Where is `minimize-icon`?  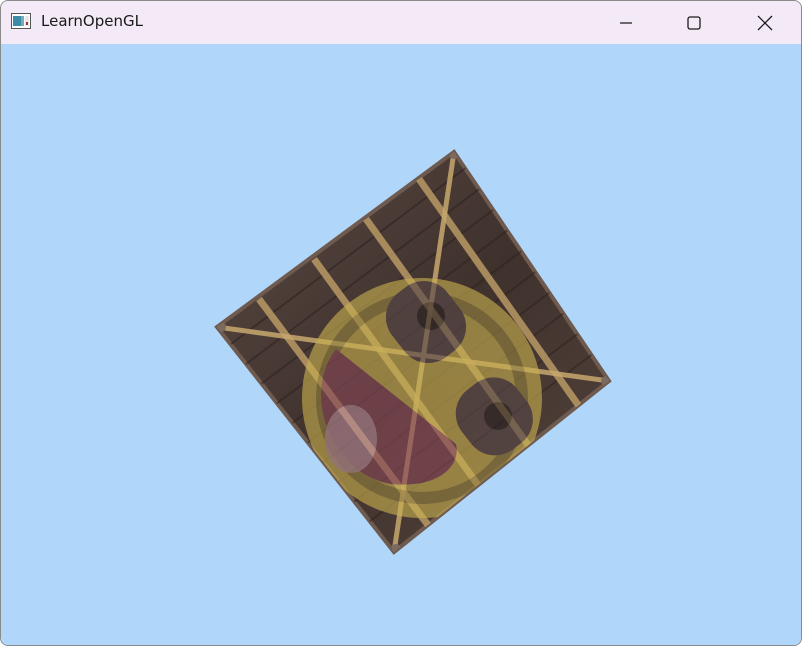
minimize-icon is located at coordinates (626, 23).